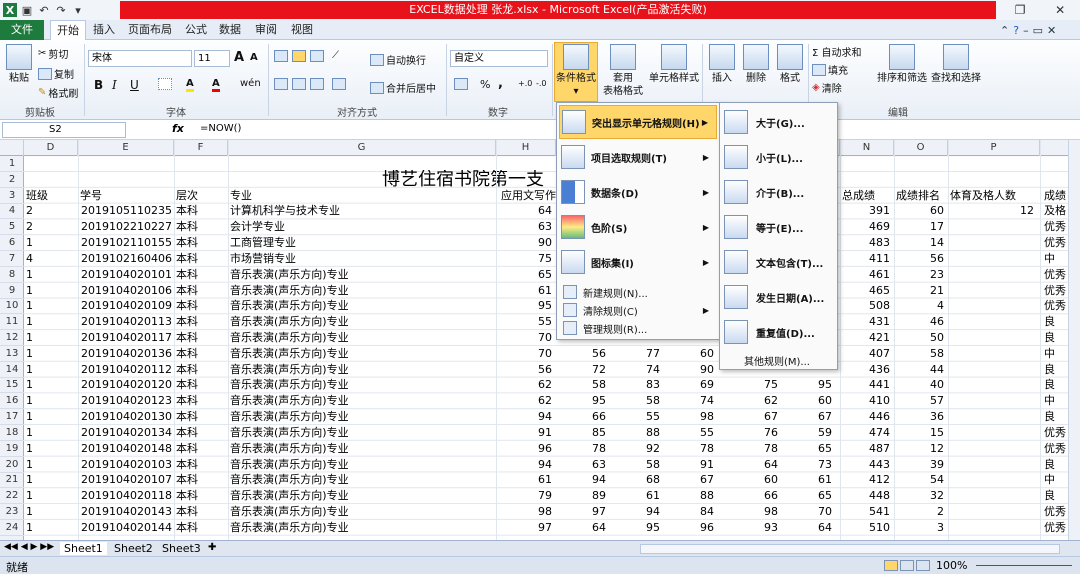 This screenshot has width=1080, height=575. I want to click on table-cell: 98, so click(756, 511).